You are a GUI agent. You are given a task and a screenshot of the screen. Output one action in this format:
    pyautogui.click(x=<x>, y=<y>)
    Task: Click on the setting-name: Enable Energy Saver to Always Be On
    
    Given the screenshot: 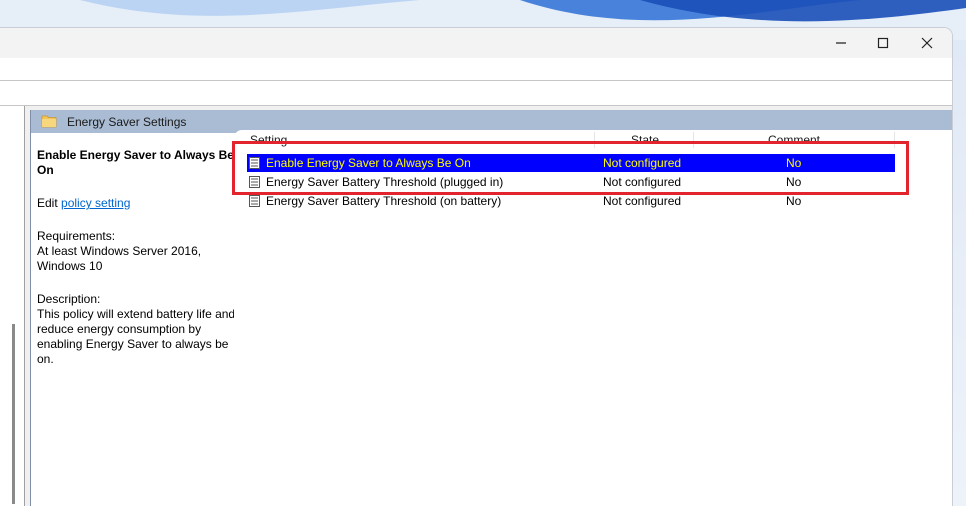 What is the action you would take?
    pyautogui.click(x=368, y=163)
    